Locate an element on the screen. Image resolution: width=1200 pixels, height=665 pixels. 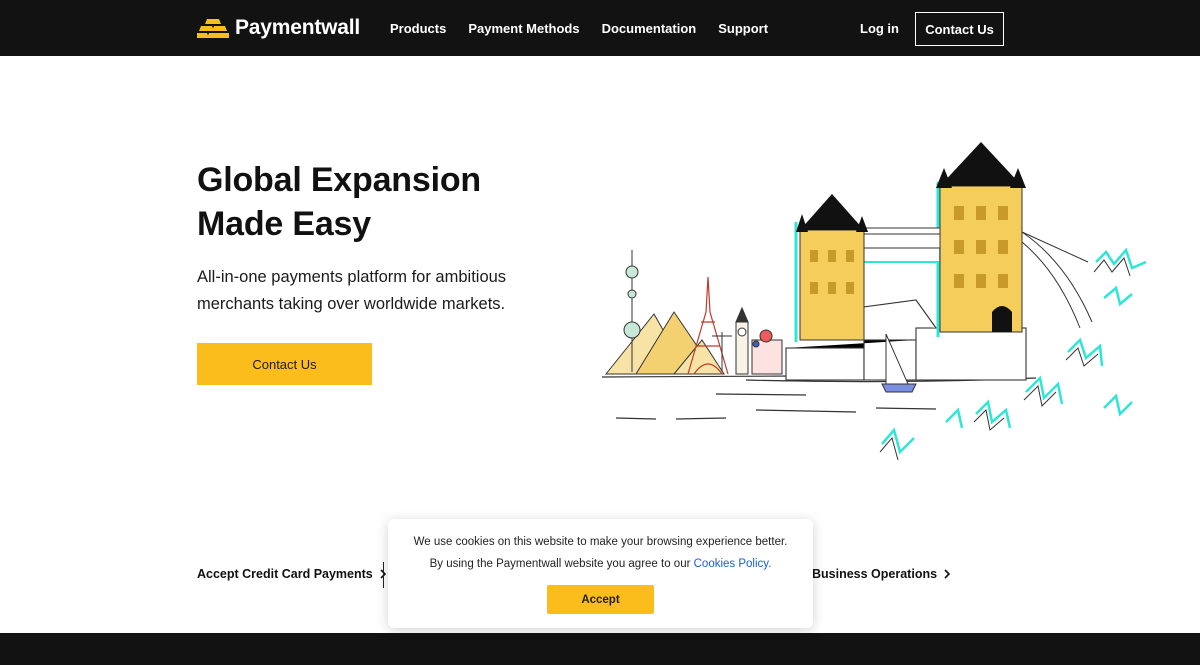
ground-lines is located at coordinates (819, 397).